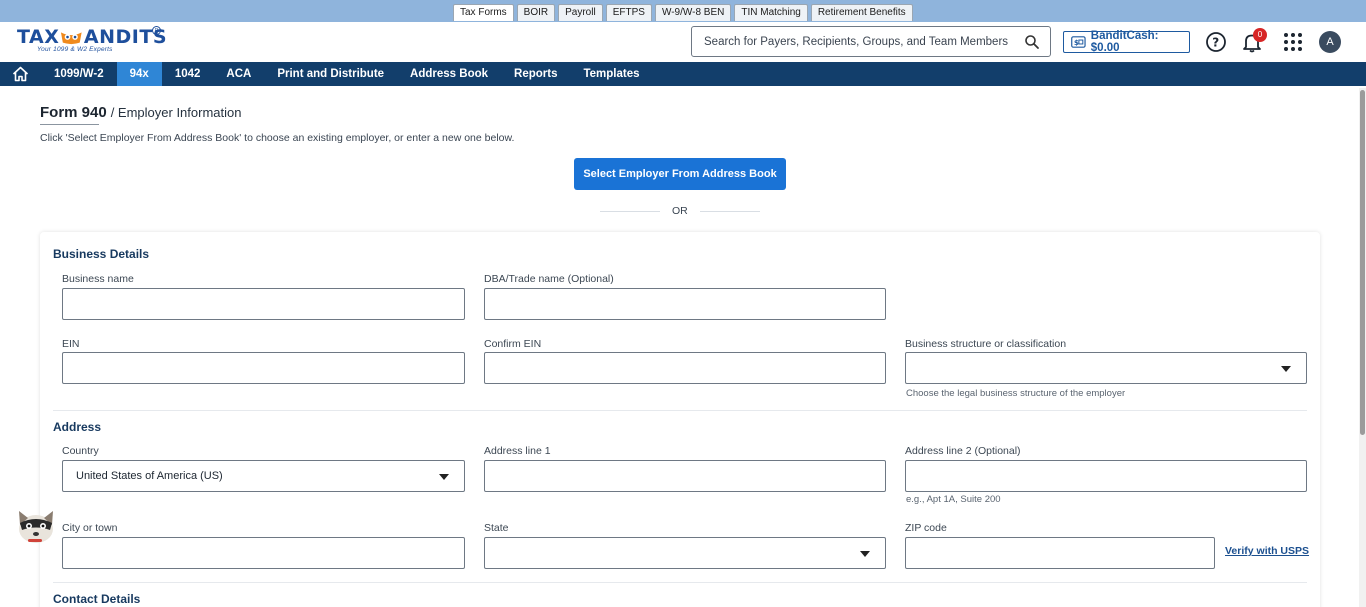 The image size is (1366, 607). I want to click on business-name-label: Business name, so click(98, 279).